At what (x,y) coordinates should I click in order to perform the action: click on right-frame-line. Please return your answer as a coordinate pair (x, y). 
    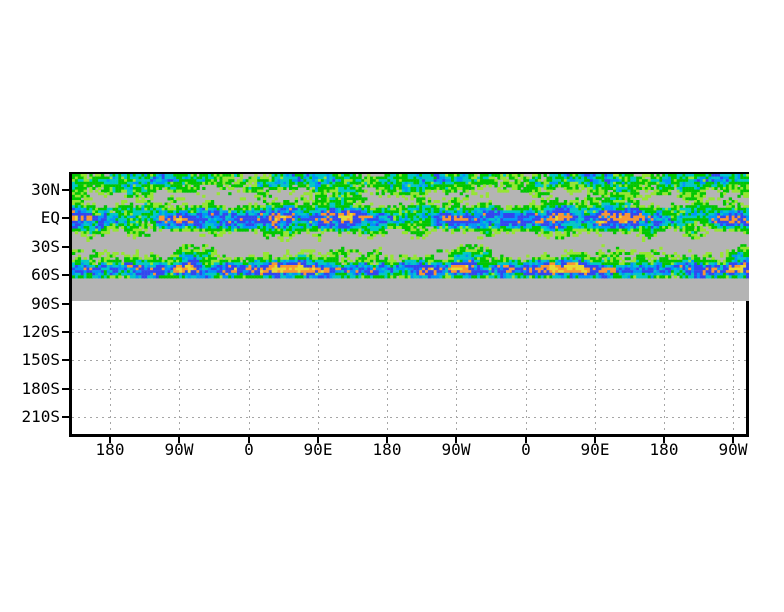
    Looking at the image, I should click on (747, 369).